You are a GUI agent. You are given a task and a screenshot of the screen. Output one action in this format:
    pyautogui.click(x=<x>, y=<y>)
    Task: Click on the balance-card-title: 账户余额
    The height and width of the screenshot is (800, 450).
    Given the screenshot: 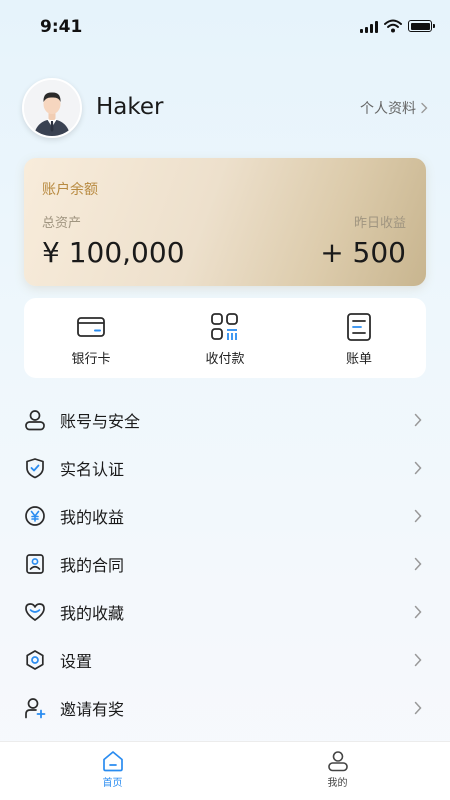 What is the action you would take?
    pyautogui.click(x=70, y=190)
    